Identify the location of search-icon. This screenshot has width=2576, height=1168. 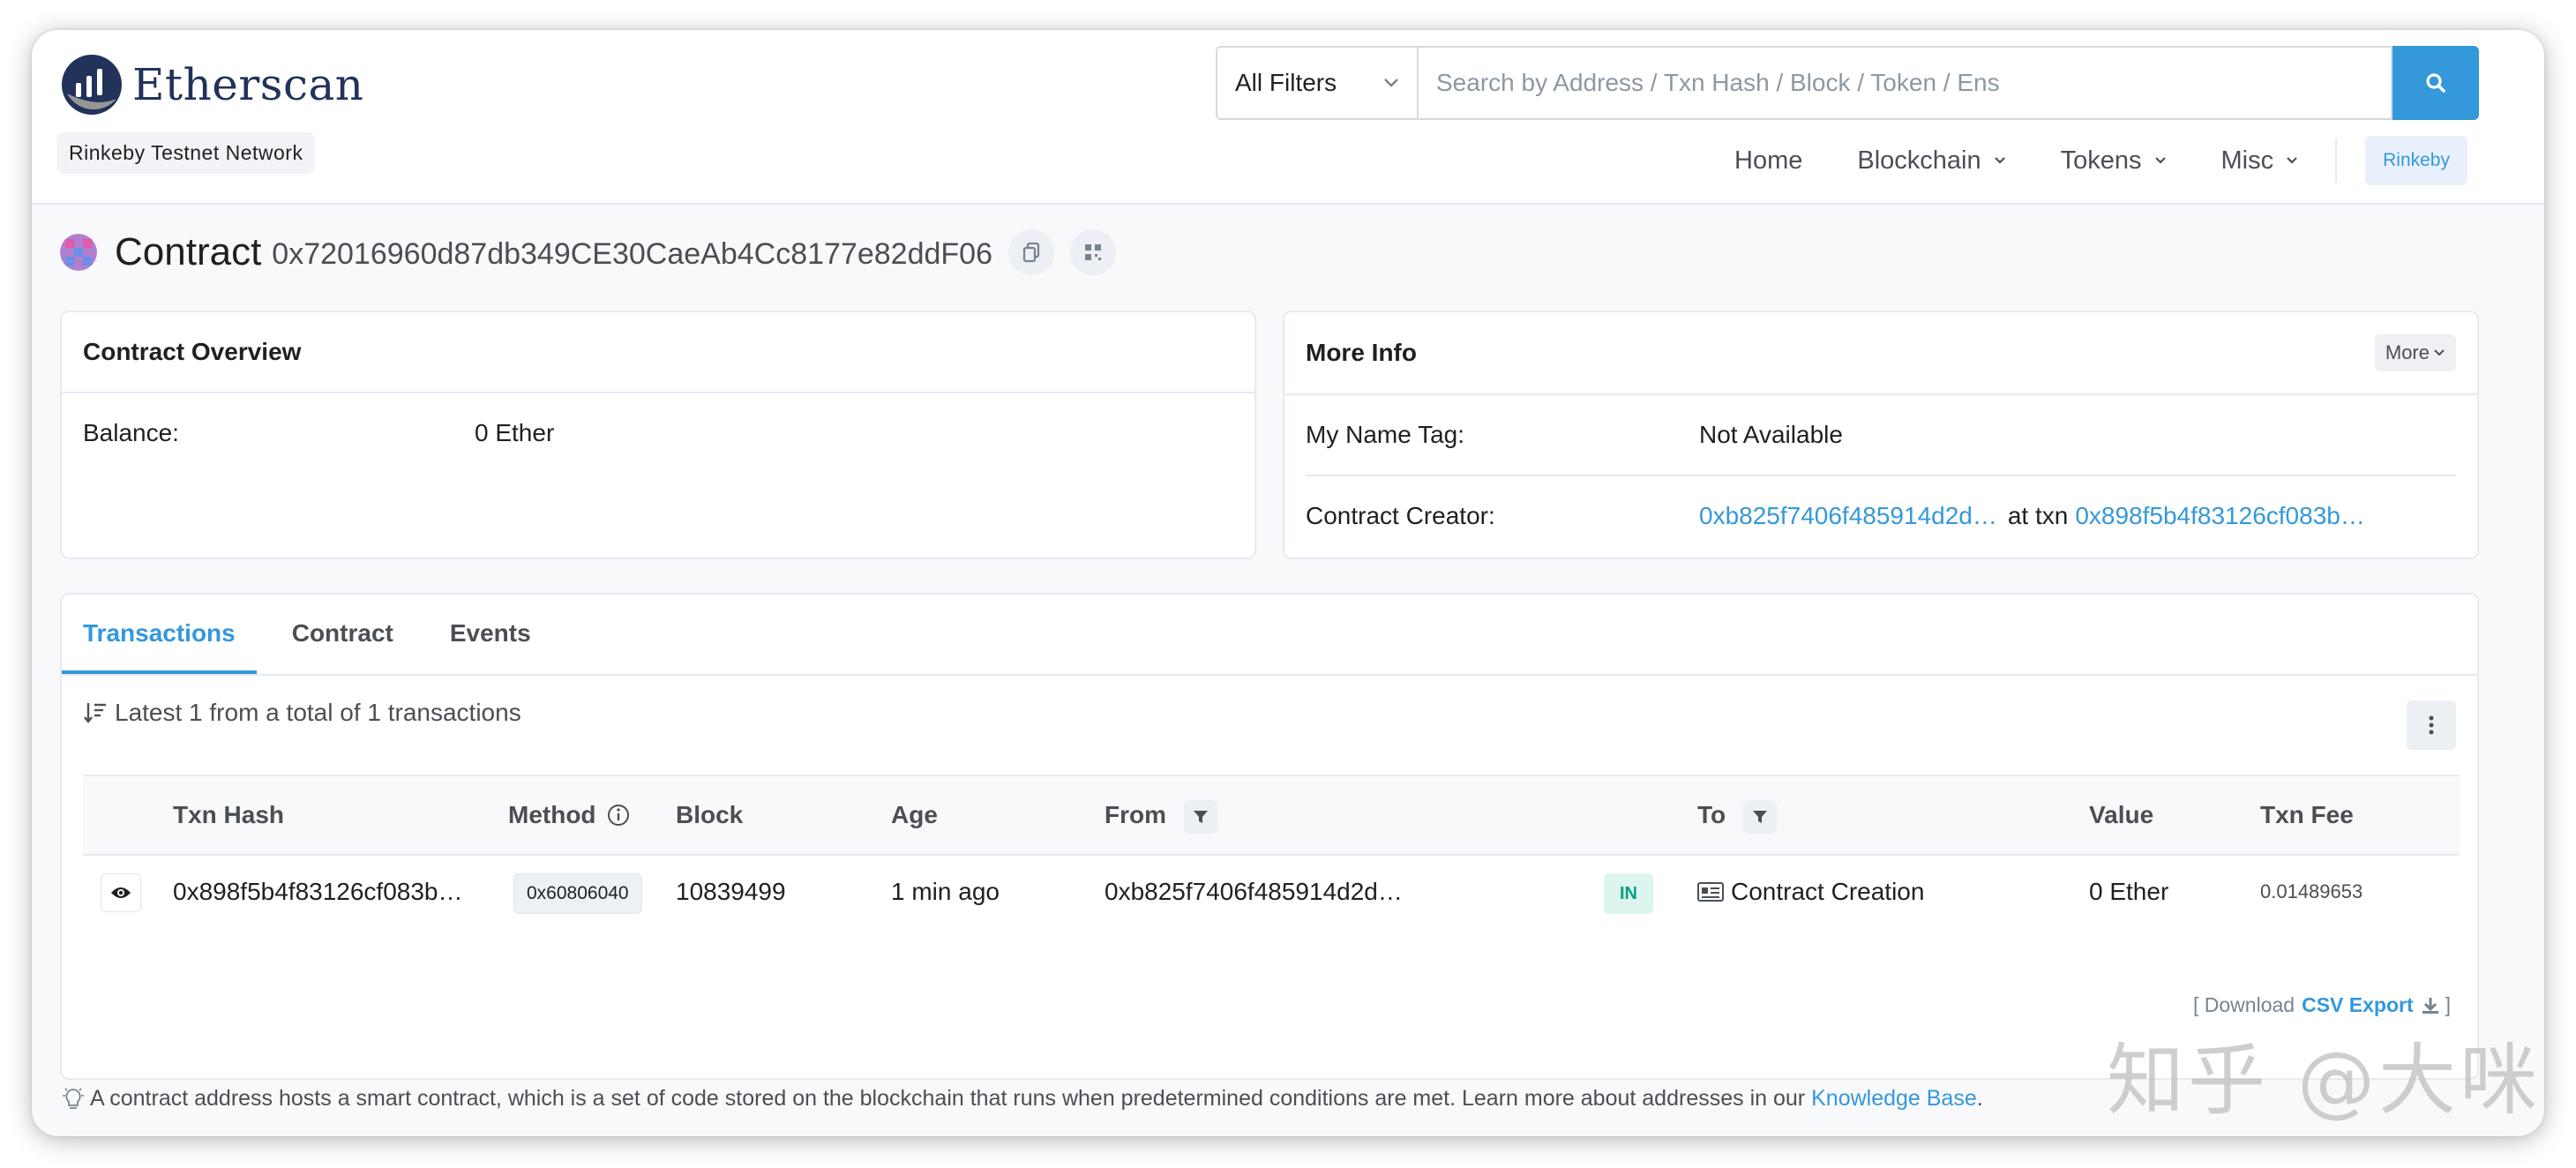
(2435, 83).